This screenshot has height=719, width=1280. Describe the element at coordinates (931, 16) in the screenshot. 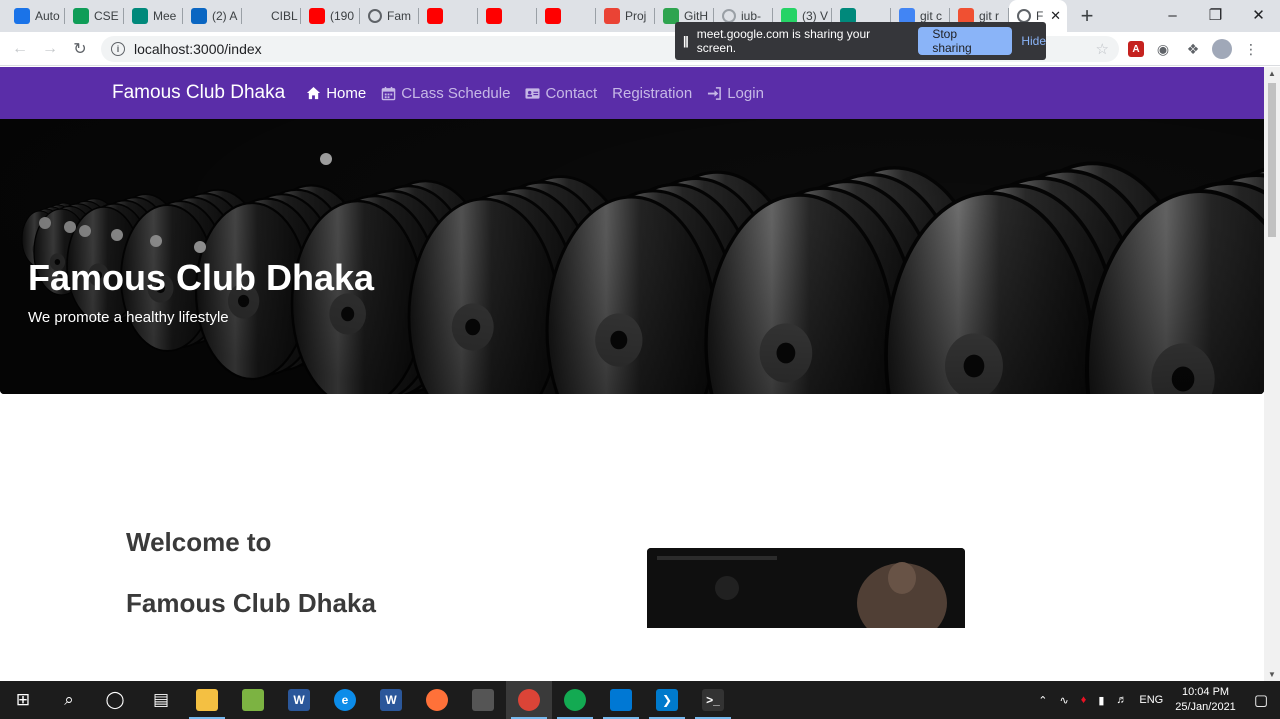

I see `tab-title: git c` at that location.